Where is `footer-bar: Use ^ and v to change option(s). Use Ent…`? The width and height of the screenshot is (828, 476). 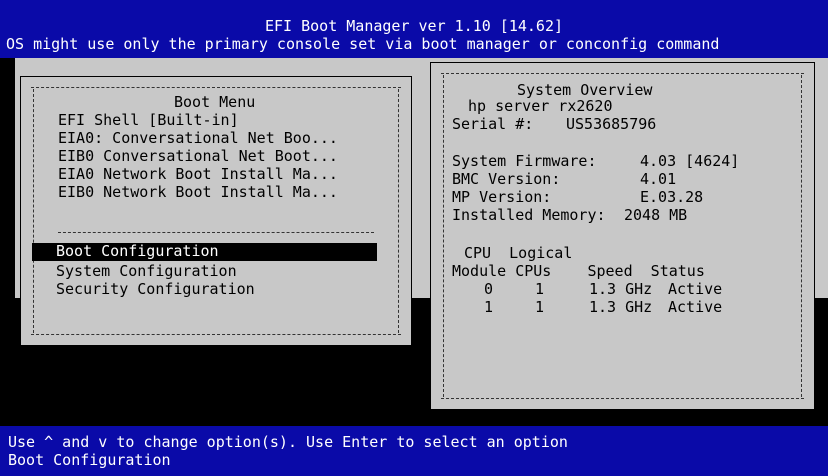
footer-bar: Use ^ and v to change option(s). Use Ent… is located at coordinates (414, 451).